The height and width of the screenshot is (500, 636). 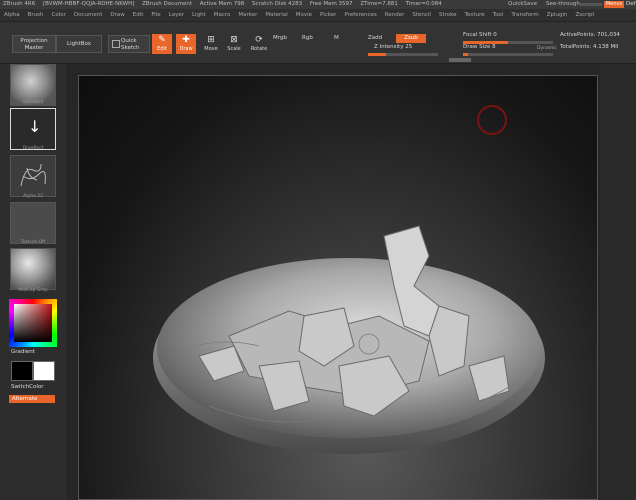 What do you see at coordinates (79, 44) in the screenshot?
I see `lightbox-button: LightBox` at bounding box center [79, 44].